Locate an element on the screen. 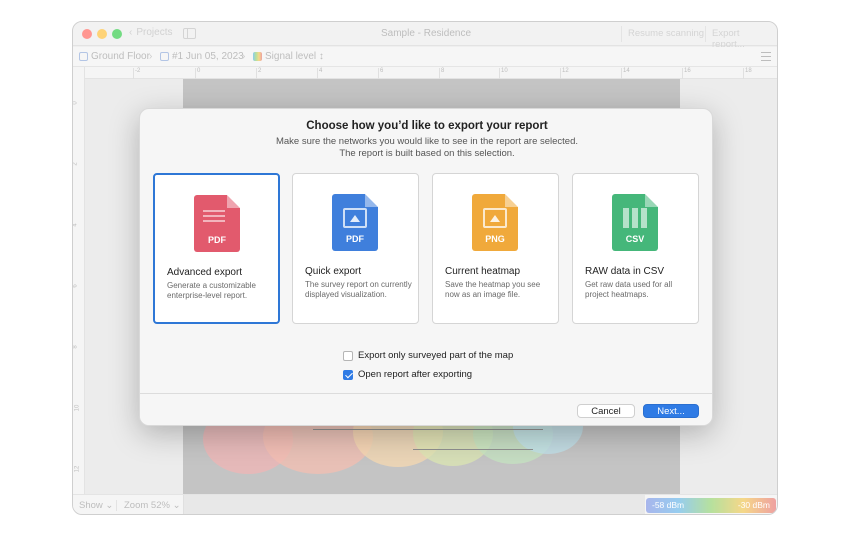 This screenshot has height=534, width=852. surveyed-only-checkbox-row: Export only surveyed part of the map is located at coordinates (428, 355).